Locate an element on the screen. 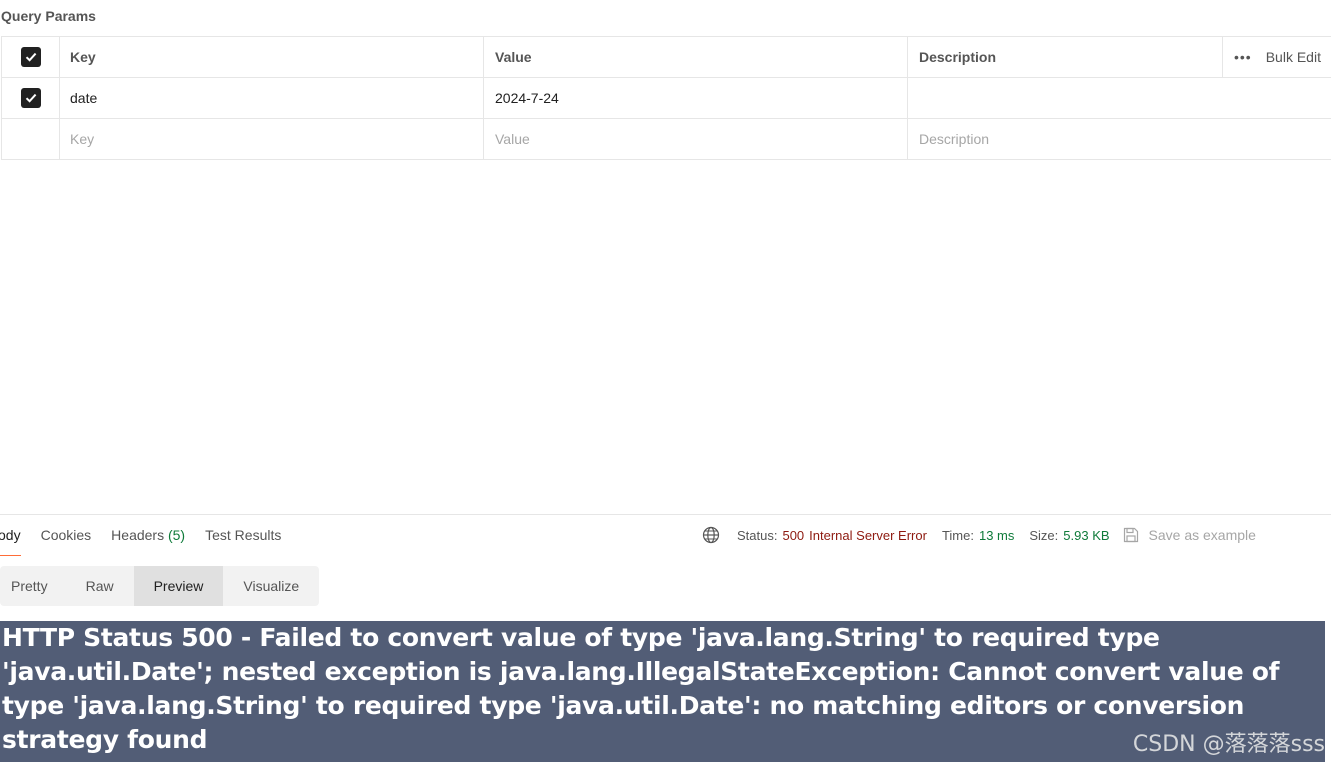  status-code: 500 is located at coordinates (793, 535).